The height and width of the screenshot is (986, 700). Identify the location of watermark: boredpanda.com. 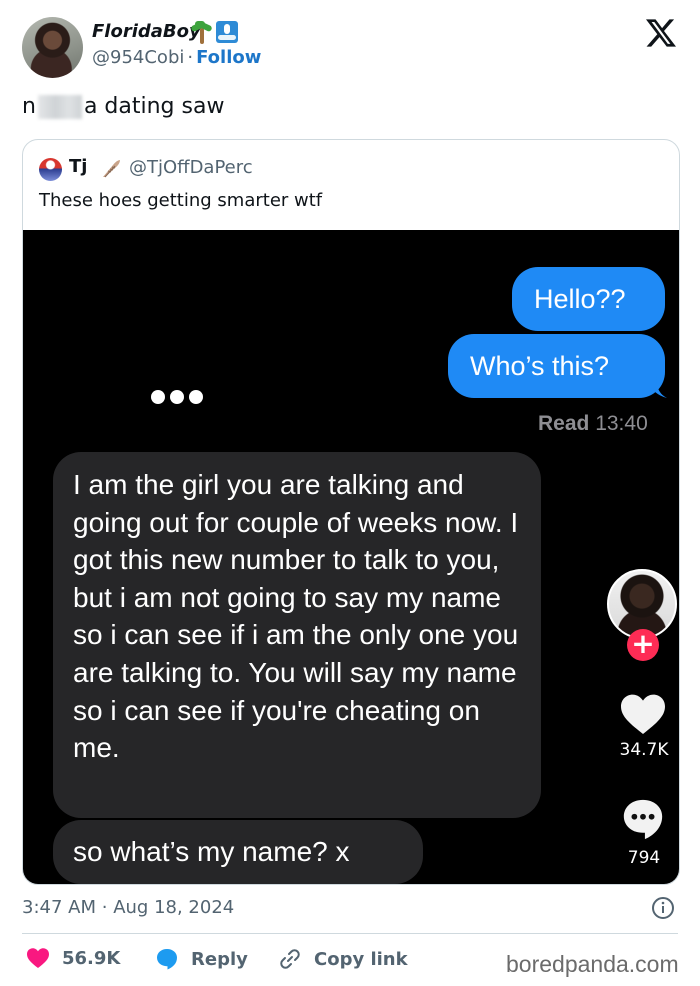
(592, 964).